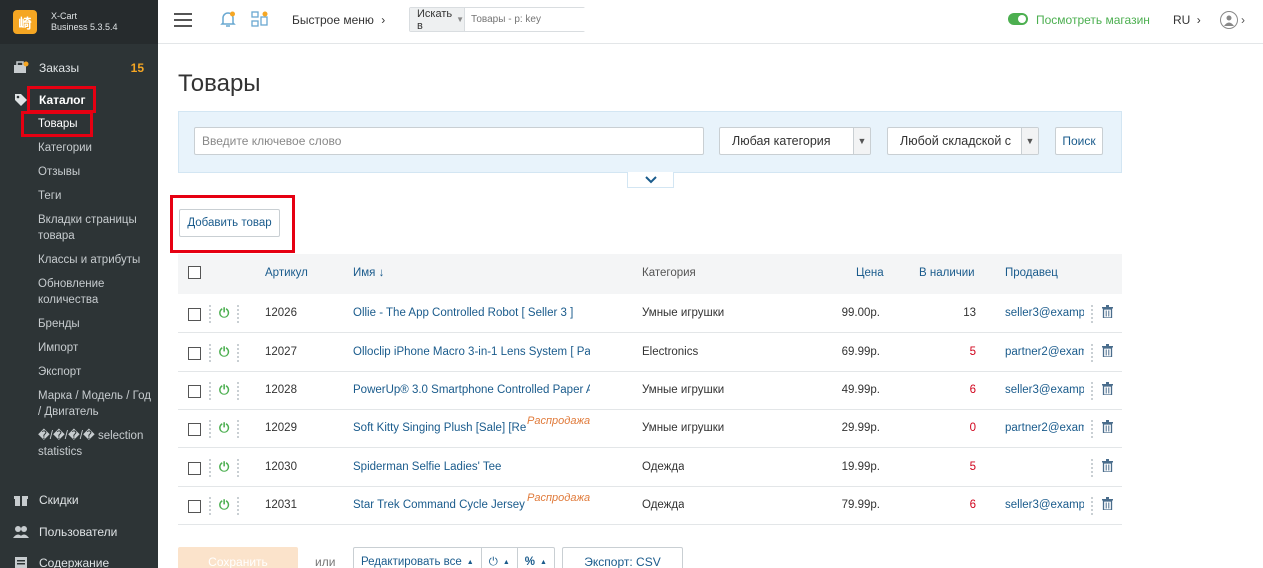 This screenshot has height=568, width=1263. I want to click on quick-menu: Быстрое меню ›, so click(338, 20).